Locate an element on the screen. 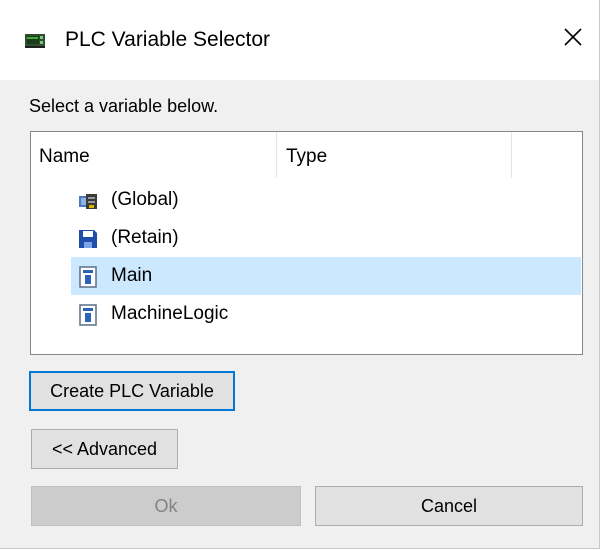  list-item-machinelogic: MachineLogic is located at coordinates (326, 314).